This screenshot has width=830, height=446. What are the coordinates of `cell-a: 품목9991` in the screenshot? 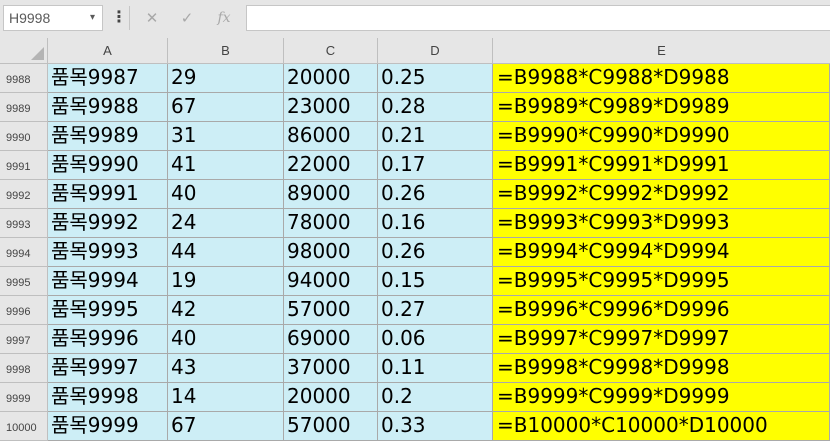 It's located at (108, 194).